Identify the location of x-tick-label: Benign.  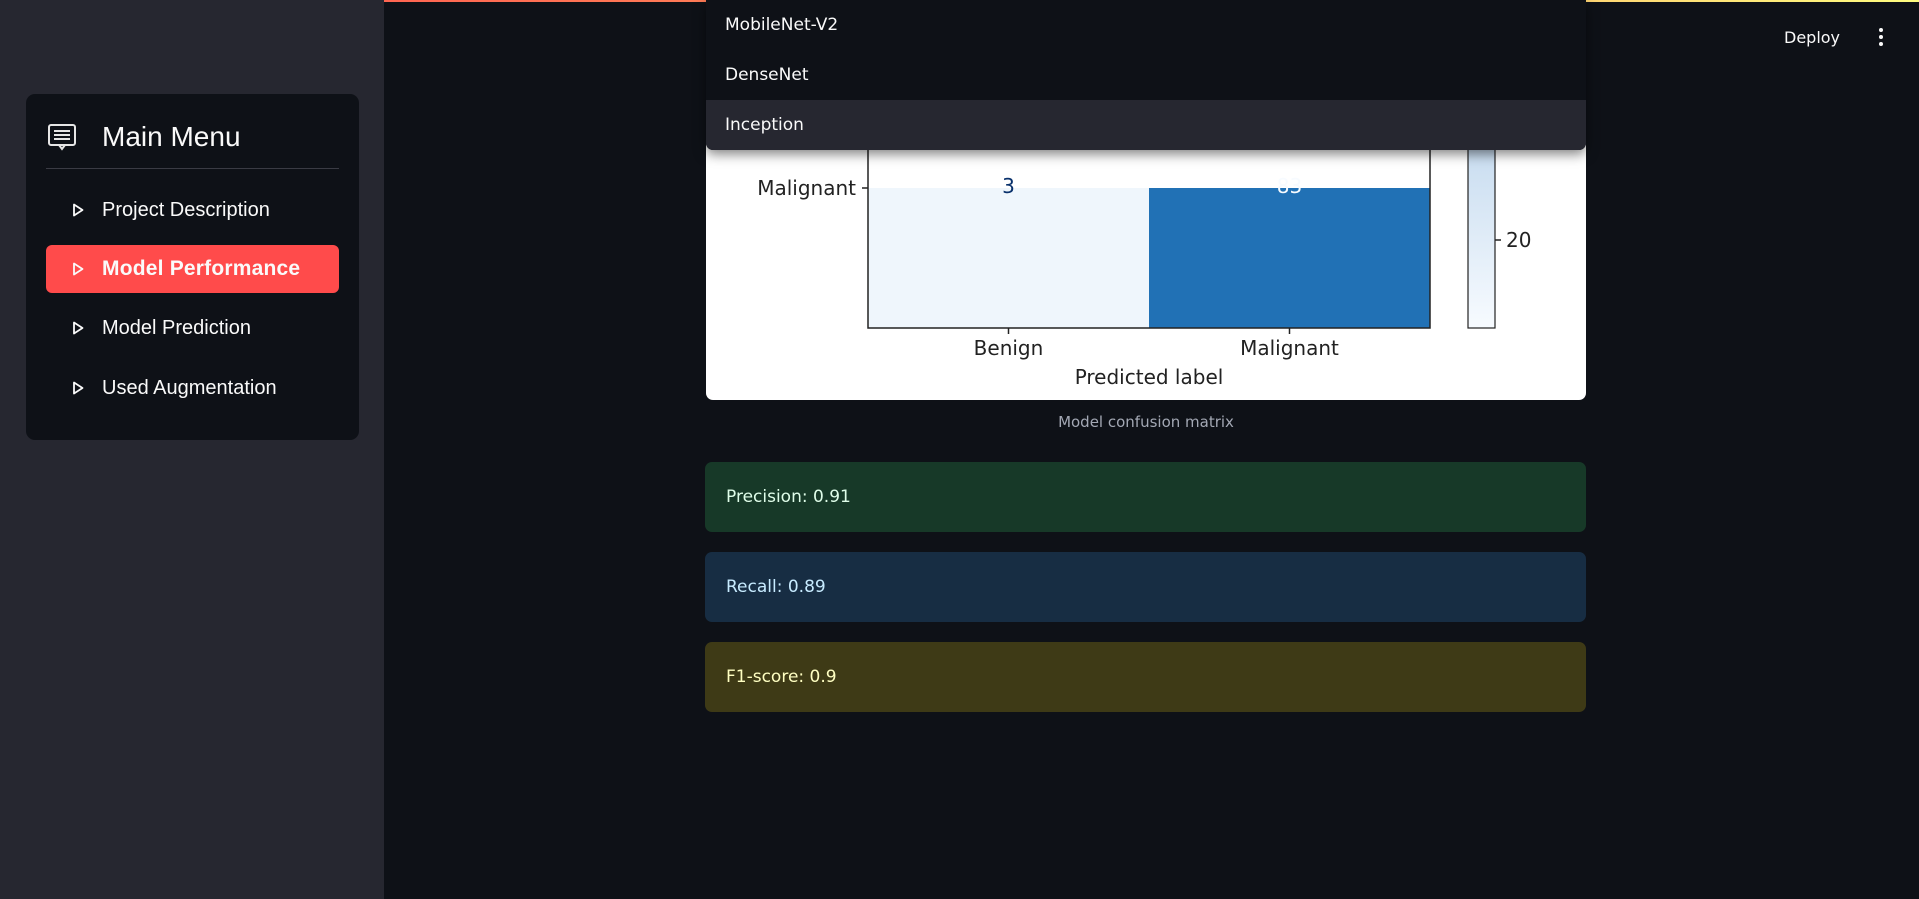
(1009, 348).